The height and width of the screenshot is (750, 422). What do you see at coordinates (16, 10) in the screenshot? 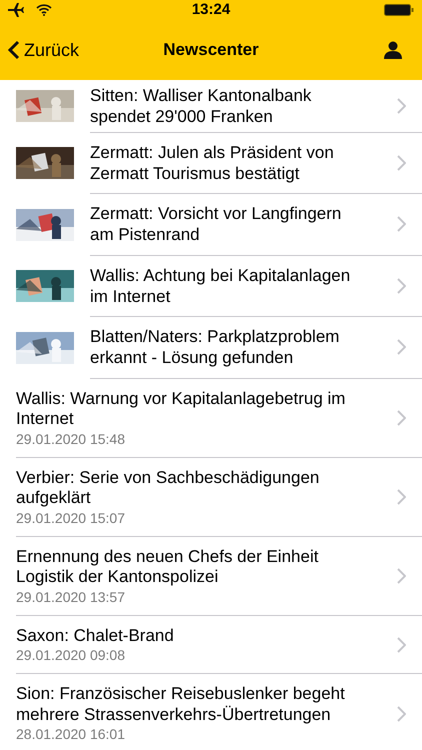
I see `airplane-icon` at bounding box center [16, 10].